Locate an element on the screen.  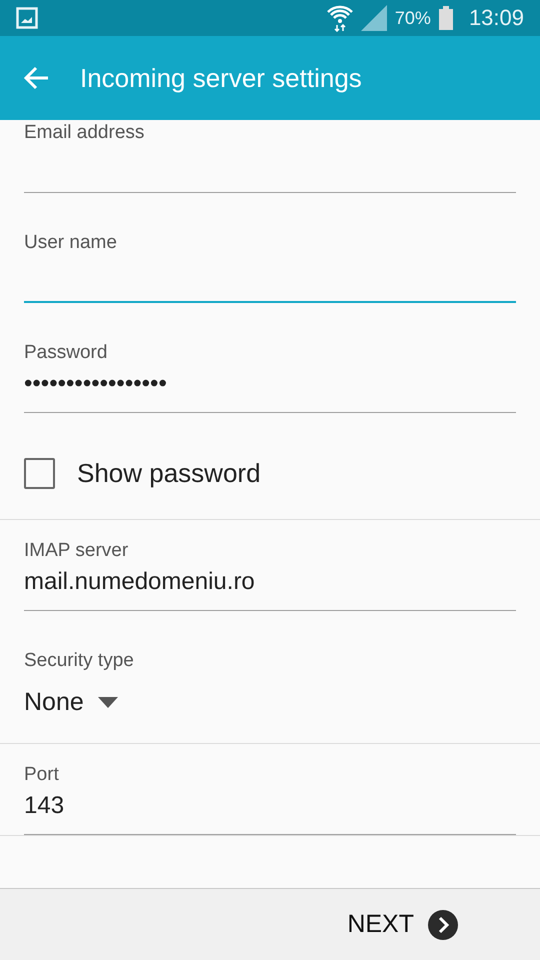
back-button is located at coordinates (37, 78).